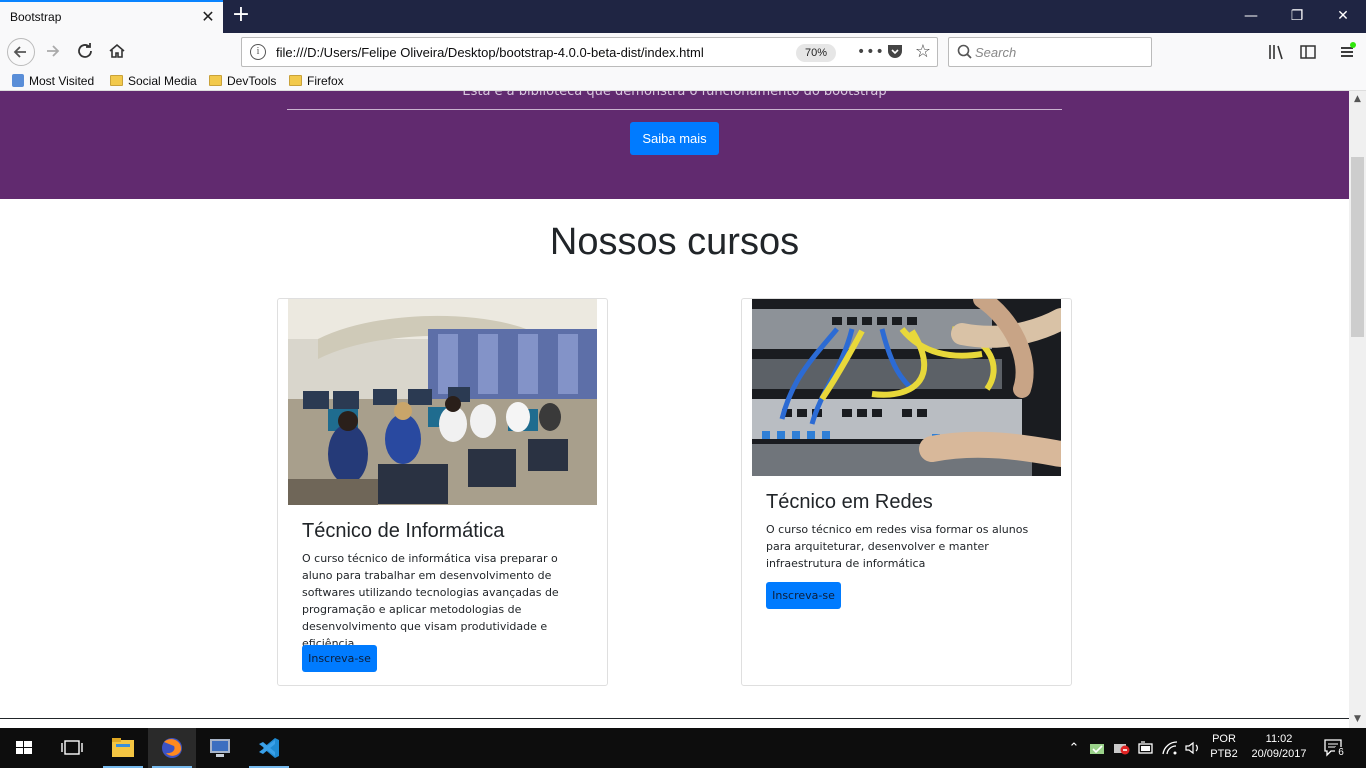 The height and width of the screenshot is (772, 1366). I want to click on show-hidden-icons-icon: ⌃, so click(1074, 748).